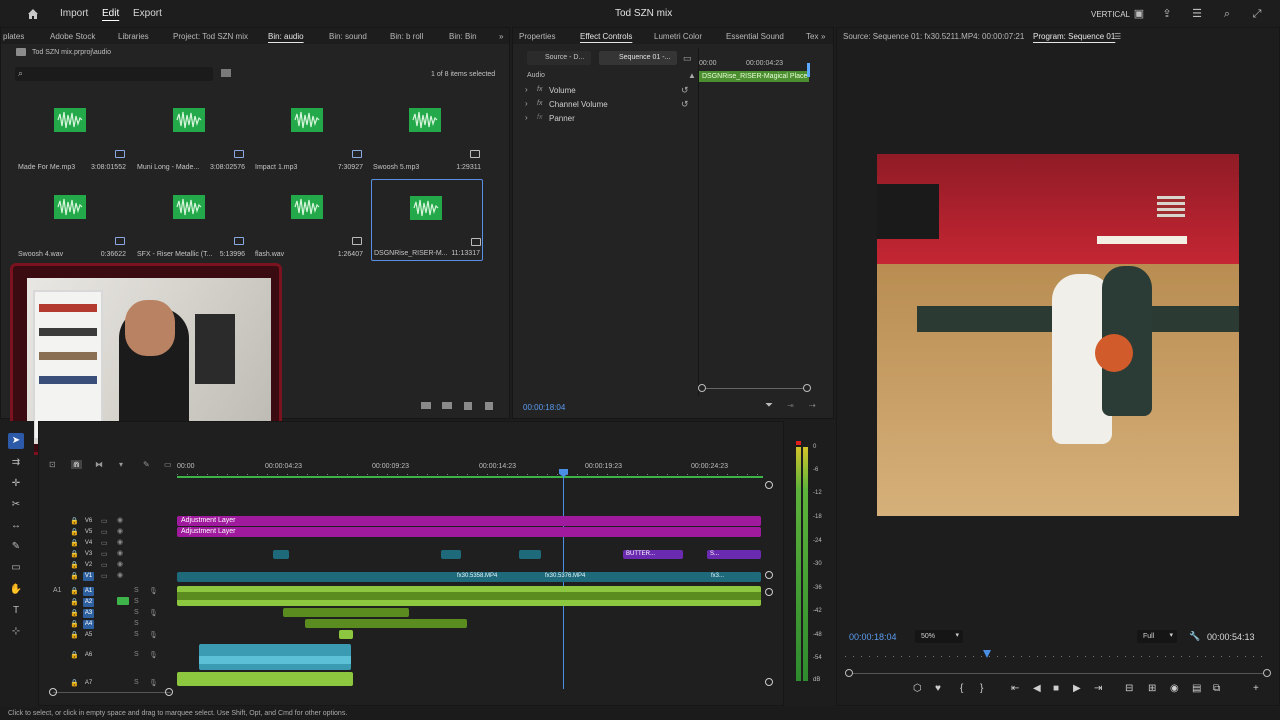  What do you see at coordinates (427, 220) in the screenshot?
I see `bin-item-selected: DSGNRise_RISER-M... 11:13317` at bounding box center [427, 220].